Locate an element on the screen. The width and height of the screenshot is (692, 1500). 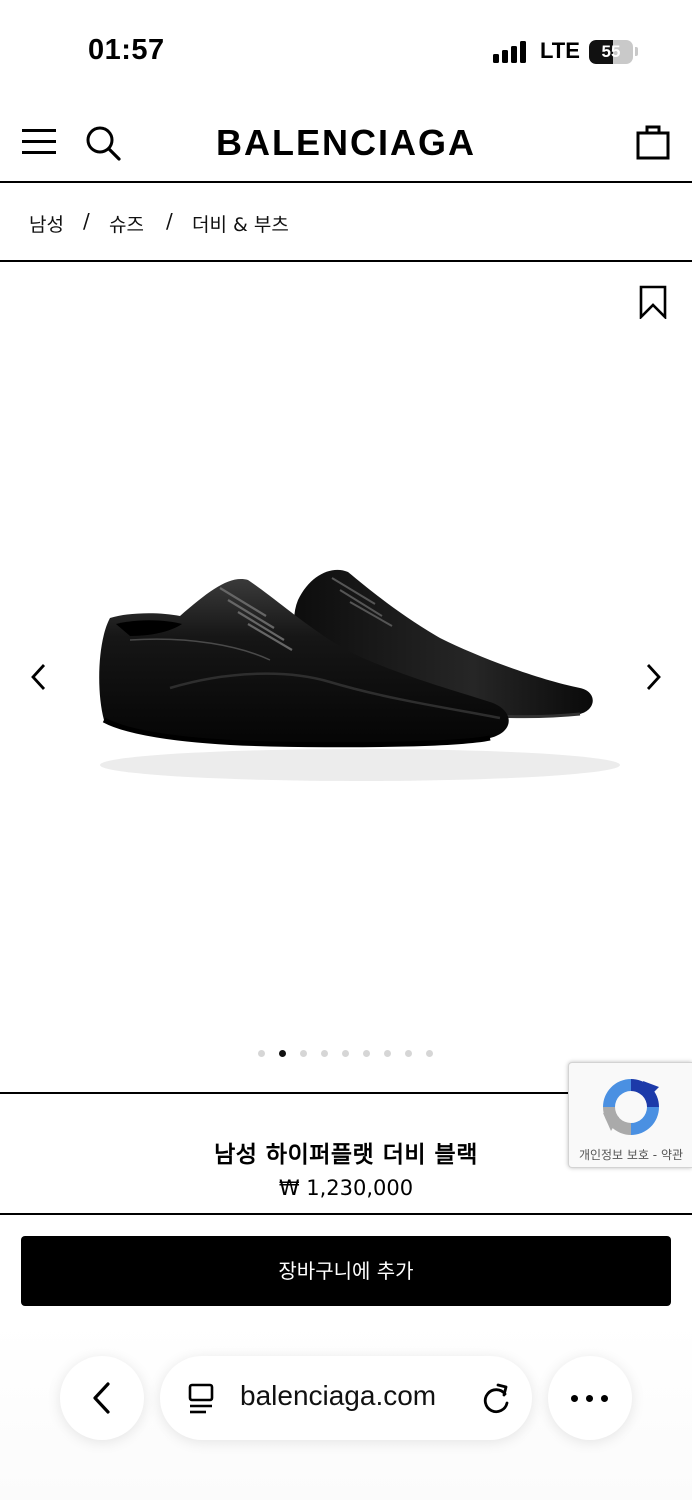
url-text: balenciaga.com is located at coordinates (338, 1396).